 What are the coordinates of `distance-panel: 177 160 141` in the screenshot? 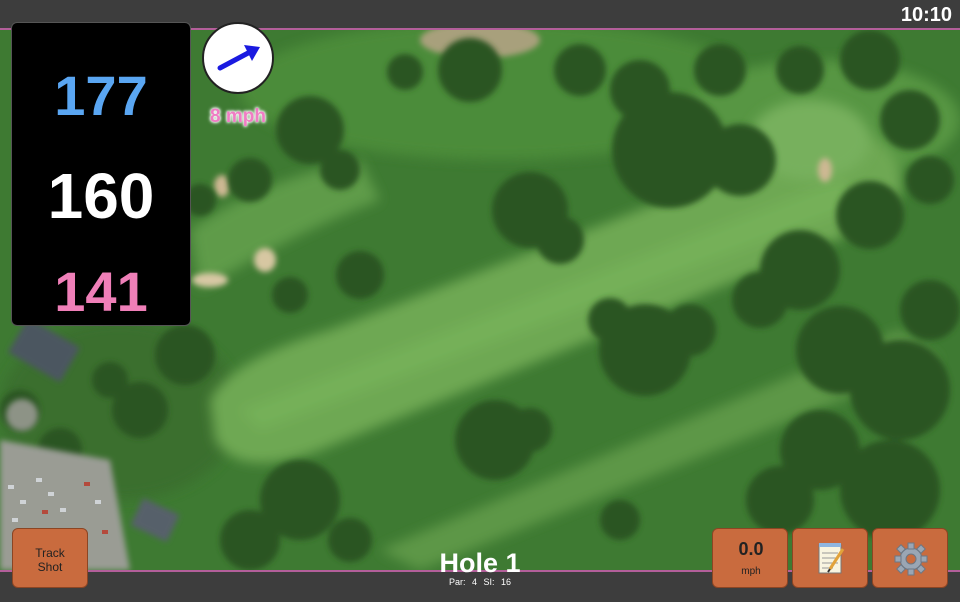 It's located at (101, 174).